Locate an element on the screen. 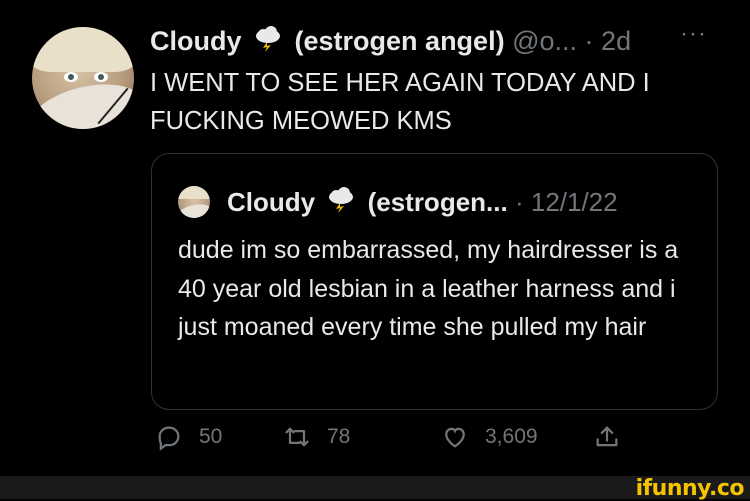 This screenshot has width=750, height=501. more-icon: ··· is located at coordinates (693, 34).